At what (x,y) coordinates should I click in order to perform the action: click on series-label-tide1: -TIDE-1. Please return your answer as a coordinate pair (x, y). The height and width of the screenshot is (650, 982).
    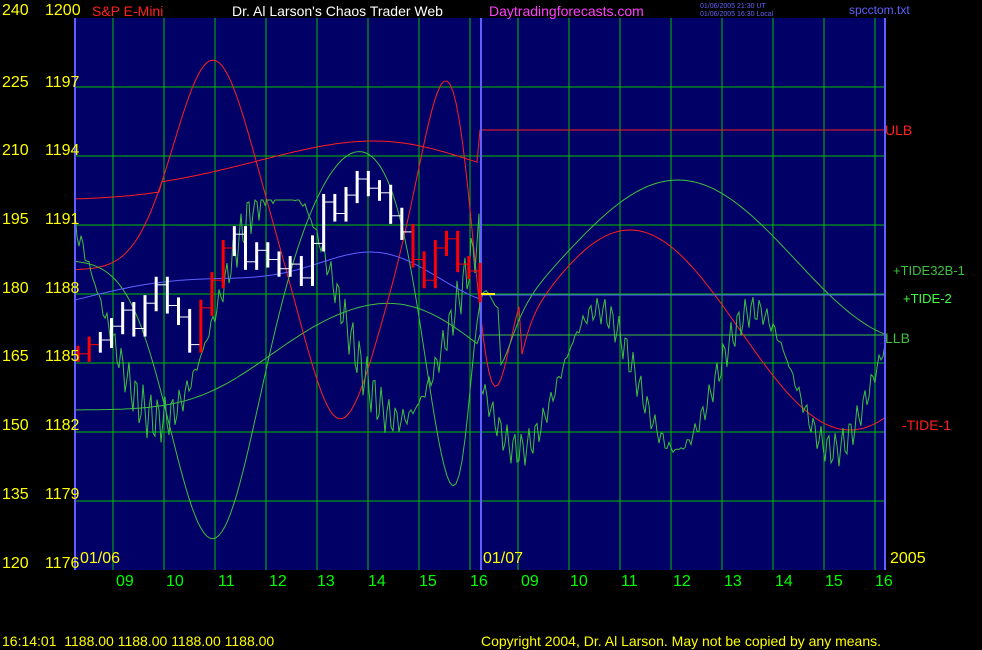
    Looking at the image, I should click on (926, 425).